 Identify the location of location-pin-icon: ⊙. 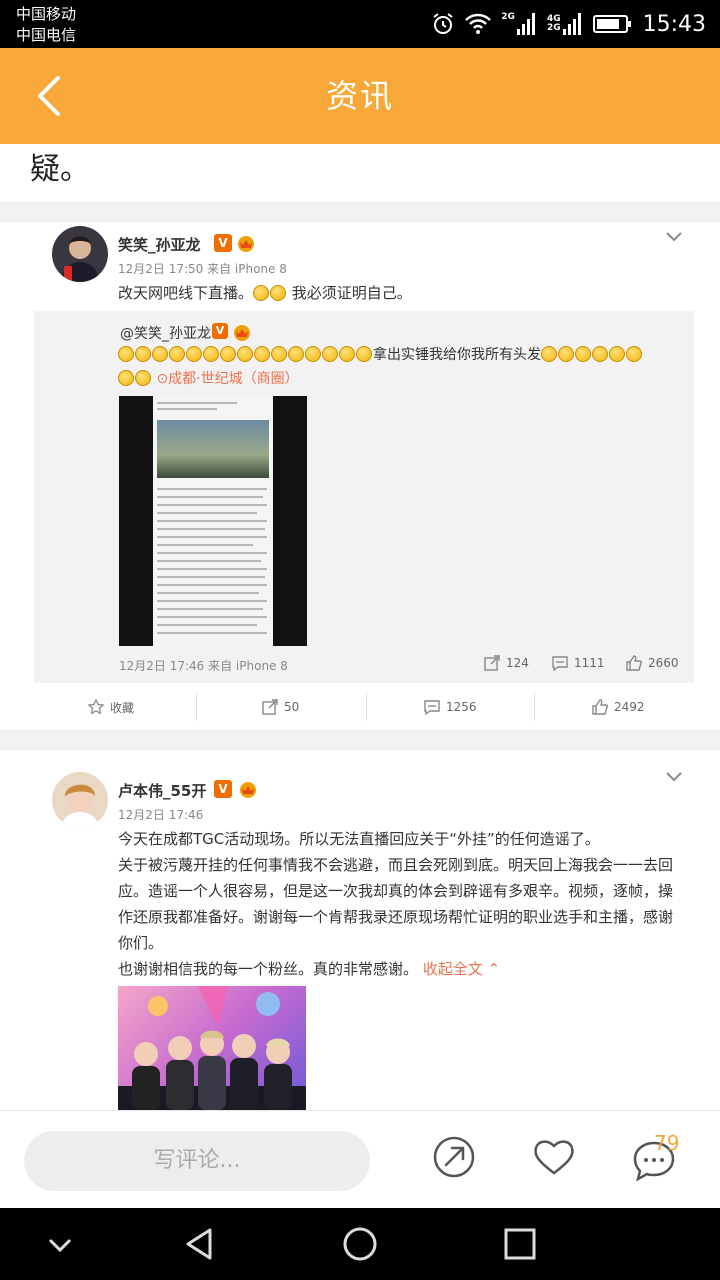
(162, 379).